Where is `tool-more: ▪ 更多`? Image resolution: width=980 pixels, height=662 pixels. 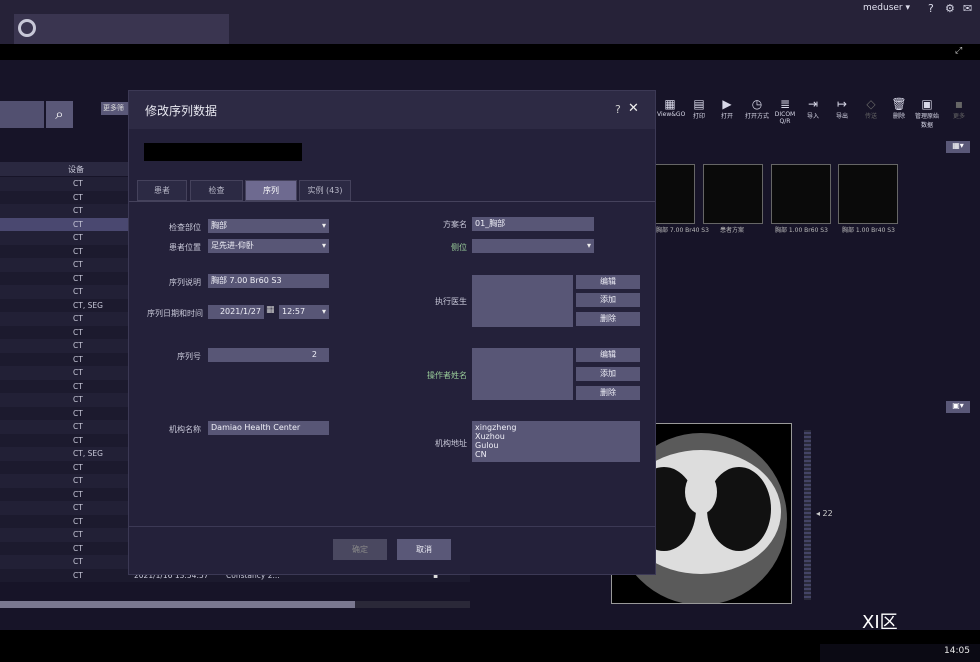 tool-more: ▪ 更多 is located at coordinates (959, 108).